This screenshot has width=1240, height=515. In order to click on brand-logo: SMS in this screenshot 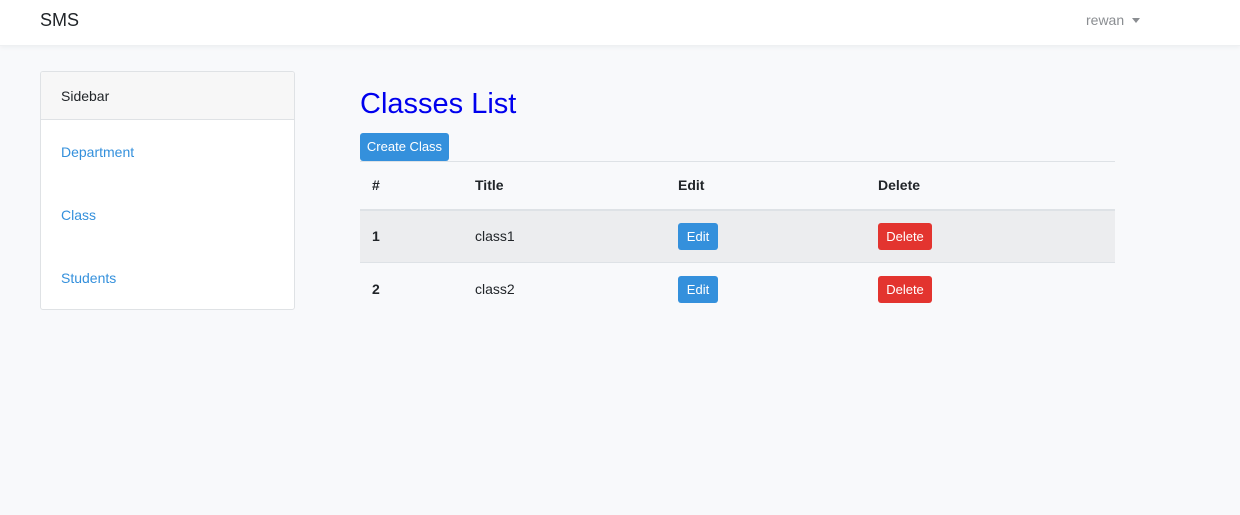, I will do `click(59, 20)`.